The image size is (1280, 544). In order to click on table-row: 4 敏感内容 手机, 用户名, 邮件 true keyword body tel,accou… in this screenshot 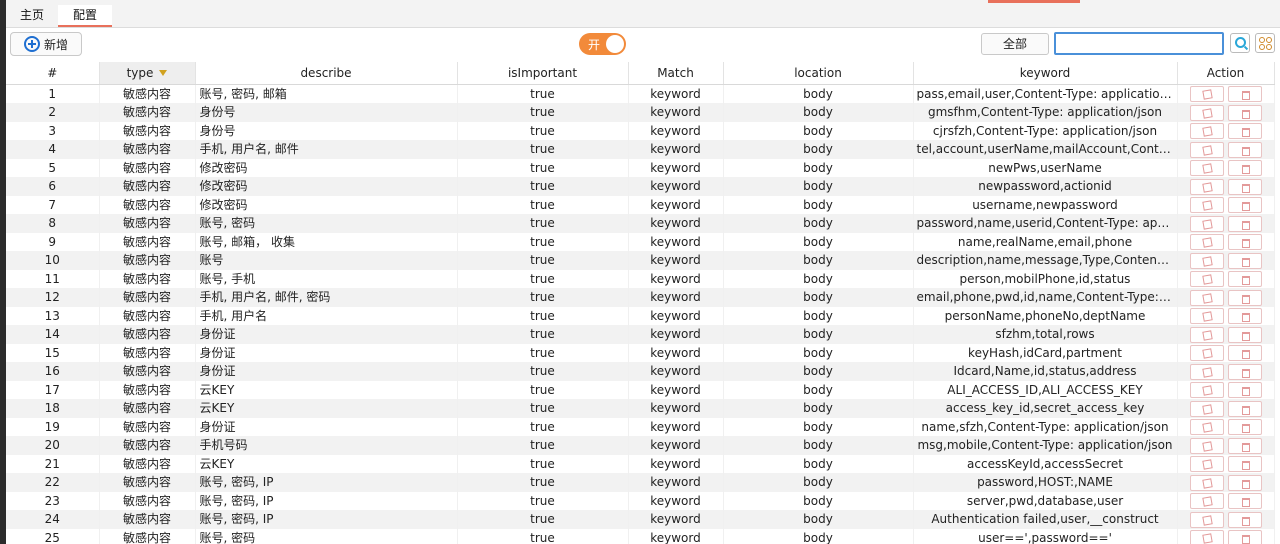, I will do `click(640, 149)`.